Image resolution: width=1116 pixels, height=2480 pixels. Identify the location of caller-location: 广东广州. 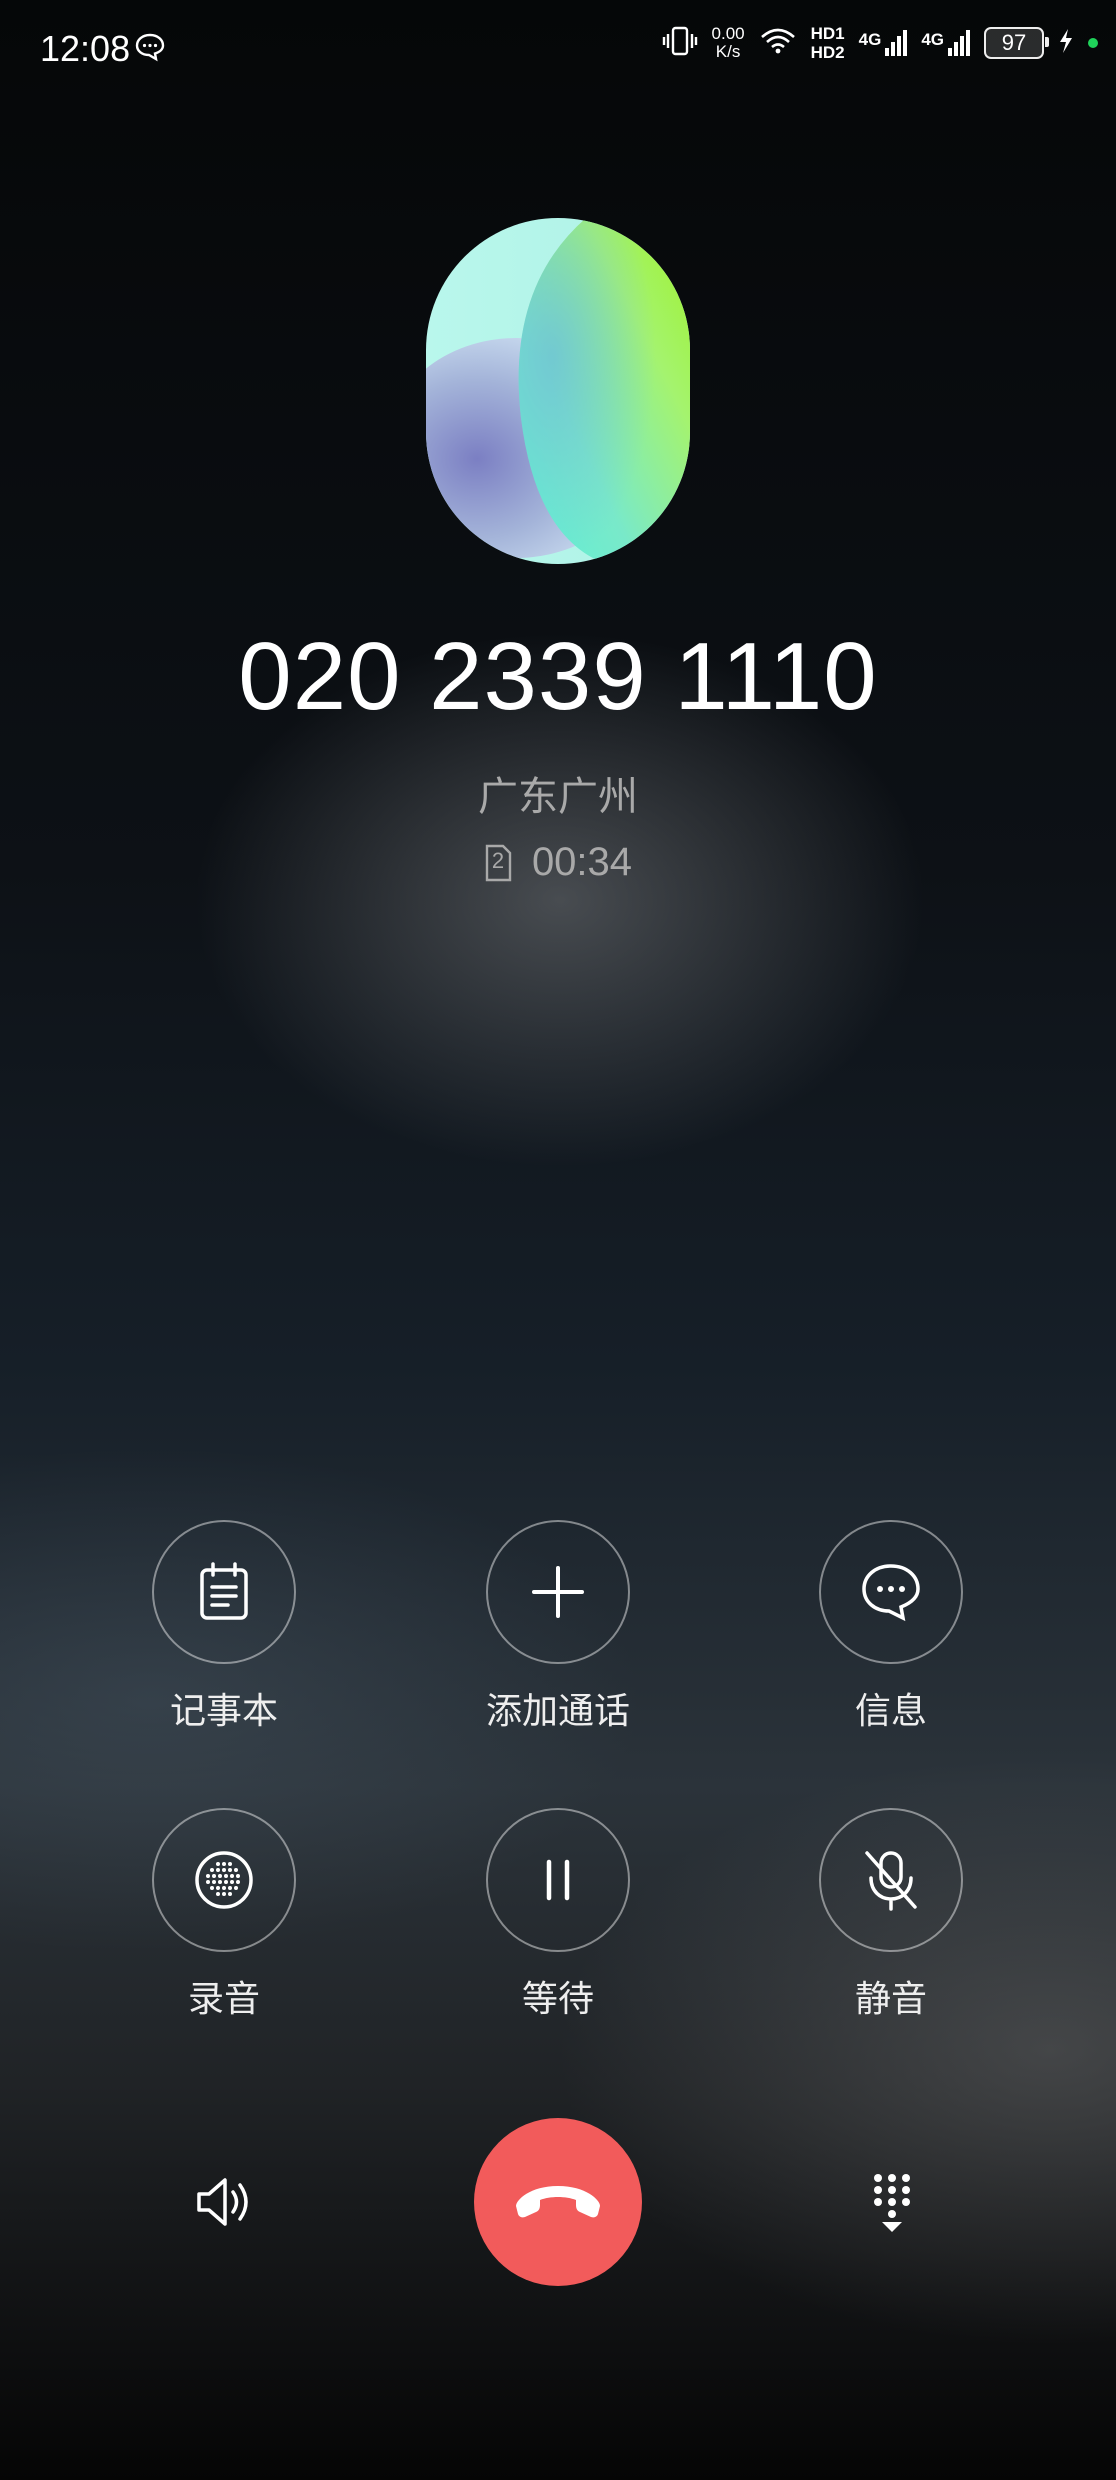
(558, 797).